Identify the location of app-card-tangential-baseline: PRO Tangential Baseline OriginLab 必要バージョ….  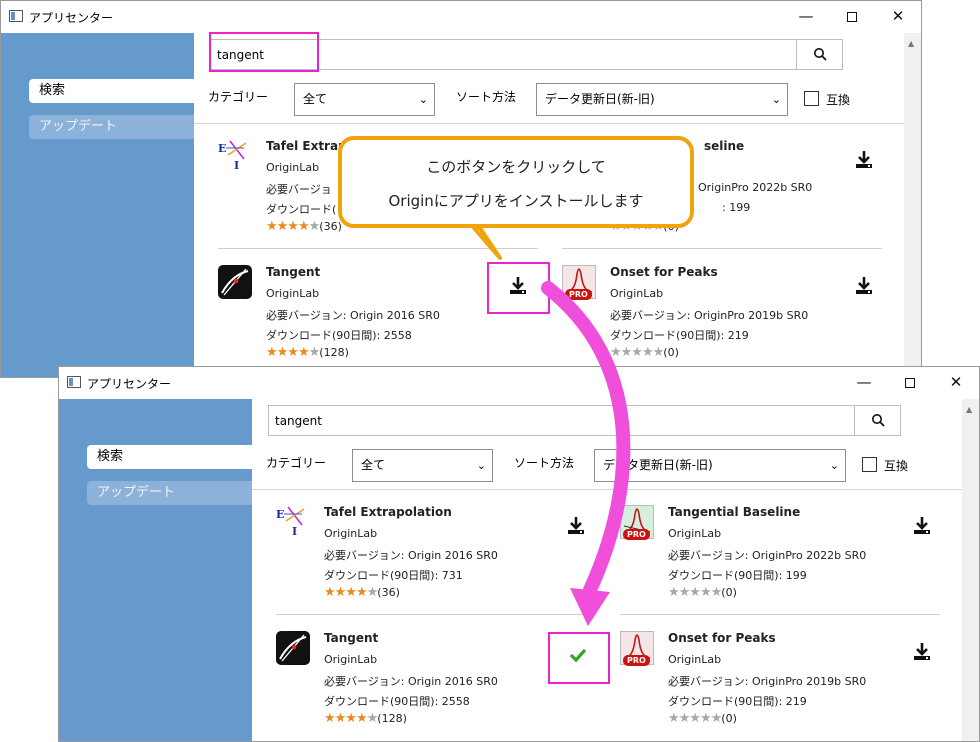
(785, 562).